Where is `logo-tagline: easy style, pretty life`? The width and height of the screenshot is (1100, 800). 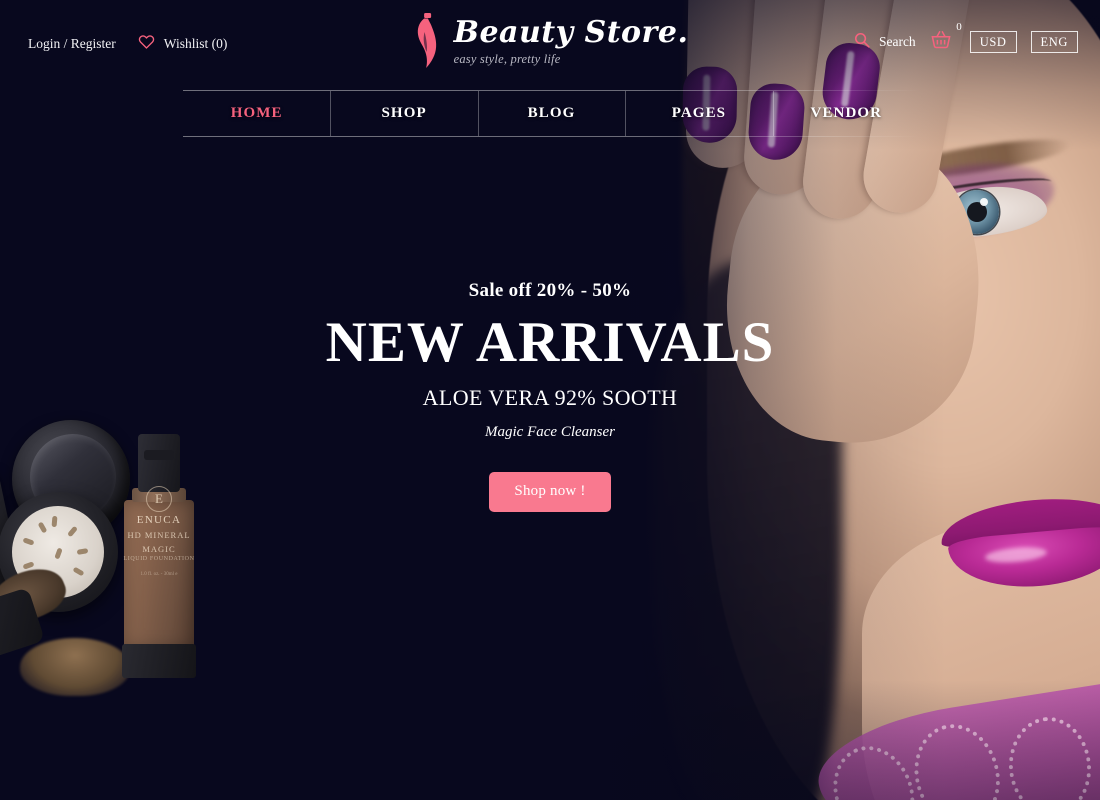 logo-tagline: easy style, pretty life is located at coordinates (507, 58).